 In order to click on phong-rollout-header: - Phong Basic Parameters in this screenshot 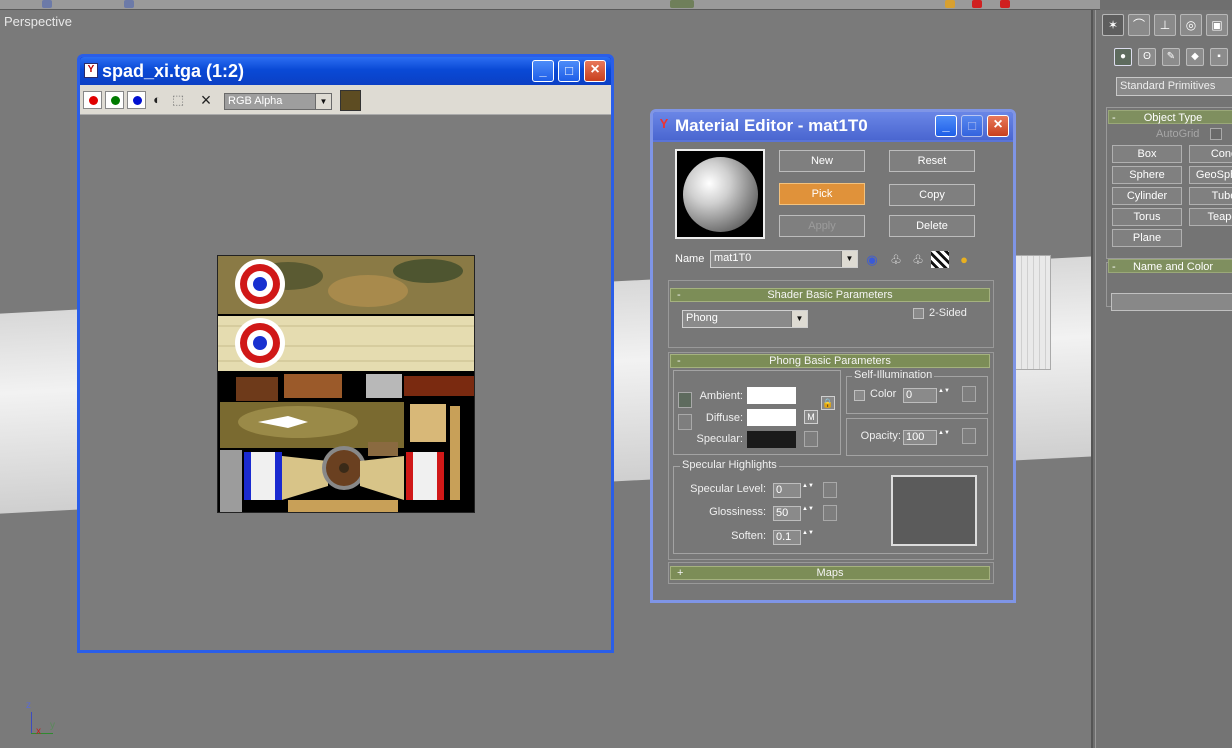, I will do `click(830, 361)`.